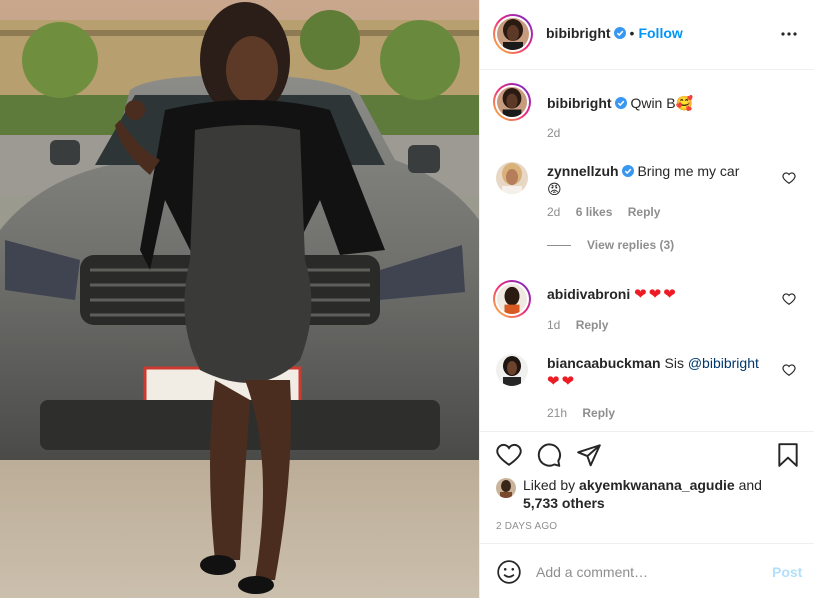  Describe the element at coordinates (509, 572) in the screenshot. I see `emoji-icon` at that location.